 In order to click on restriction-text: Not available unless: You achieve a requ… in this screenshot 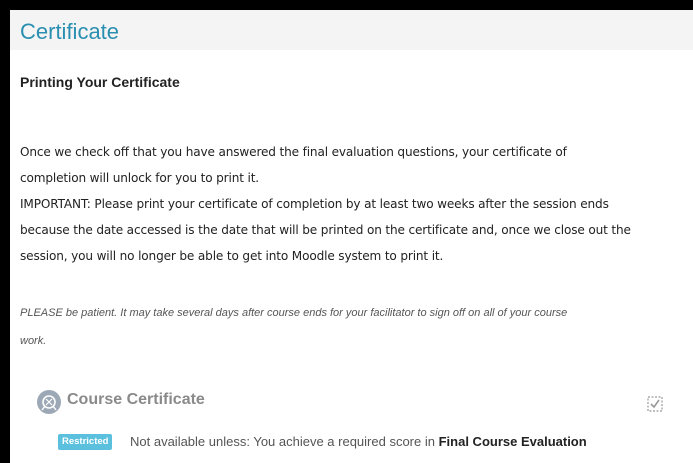, I will do `click(282, 441)`.